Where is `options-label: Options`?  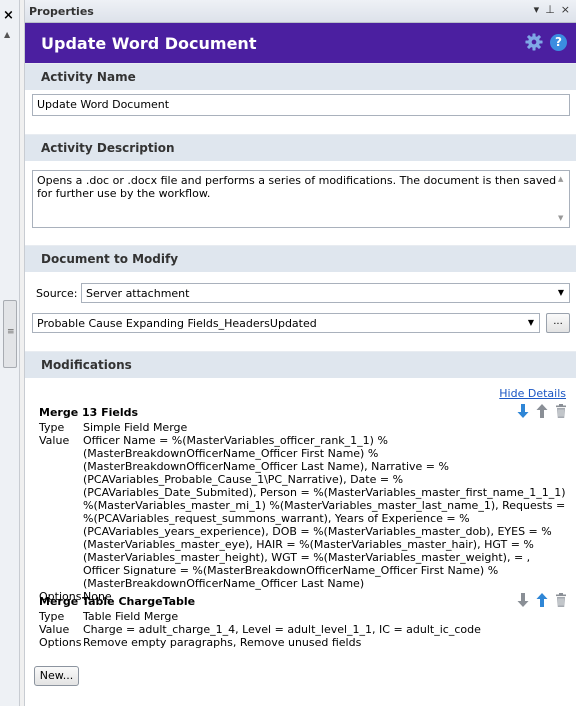 options-label: Options is located at coordinates (60, 642).